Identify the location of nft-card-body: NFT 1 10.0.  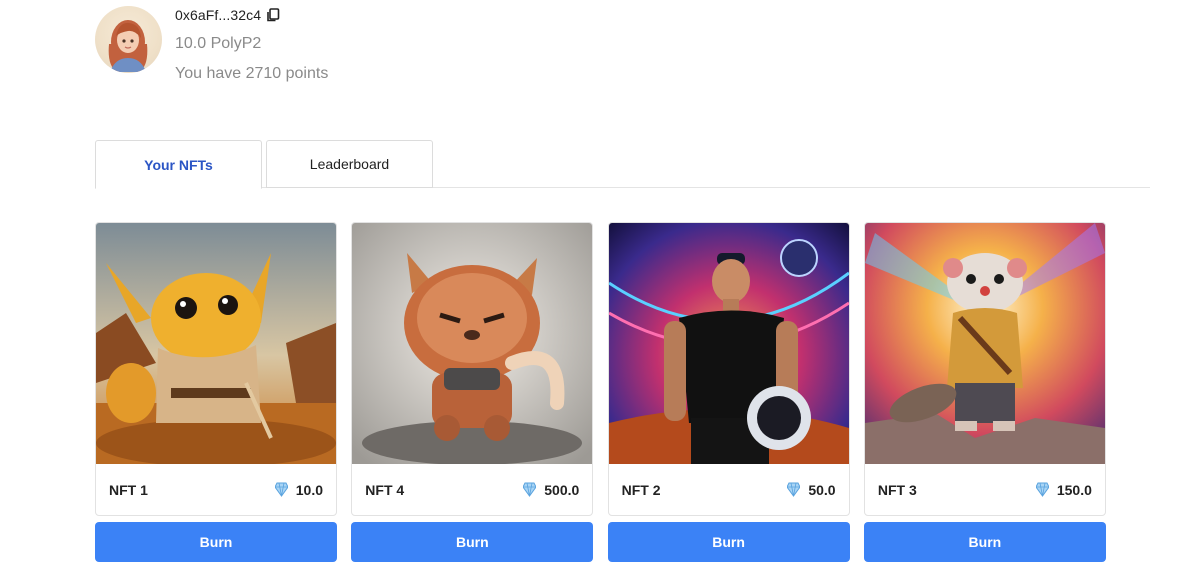
(216, 369).